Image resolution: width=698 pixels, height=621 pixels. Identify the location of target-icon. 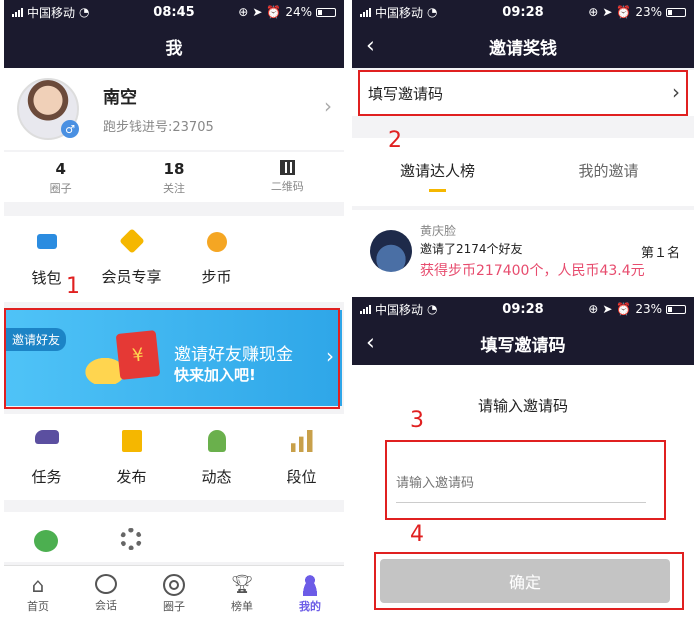
(174, 585).